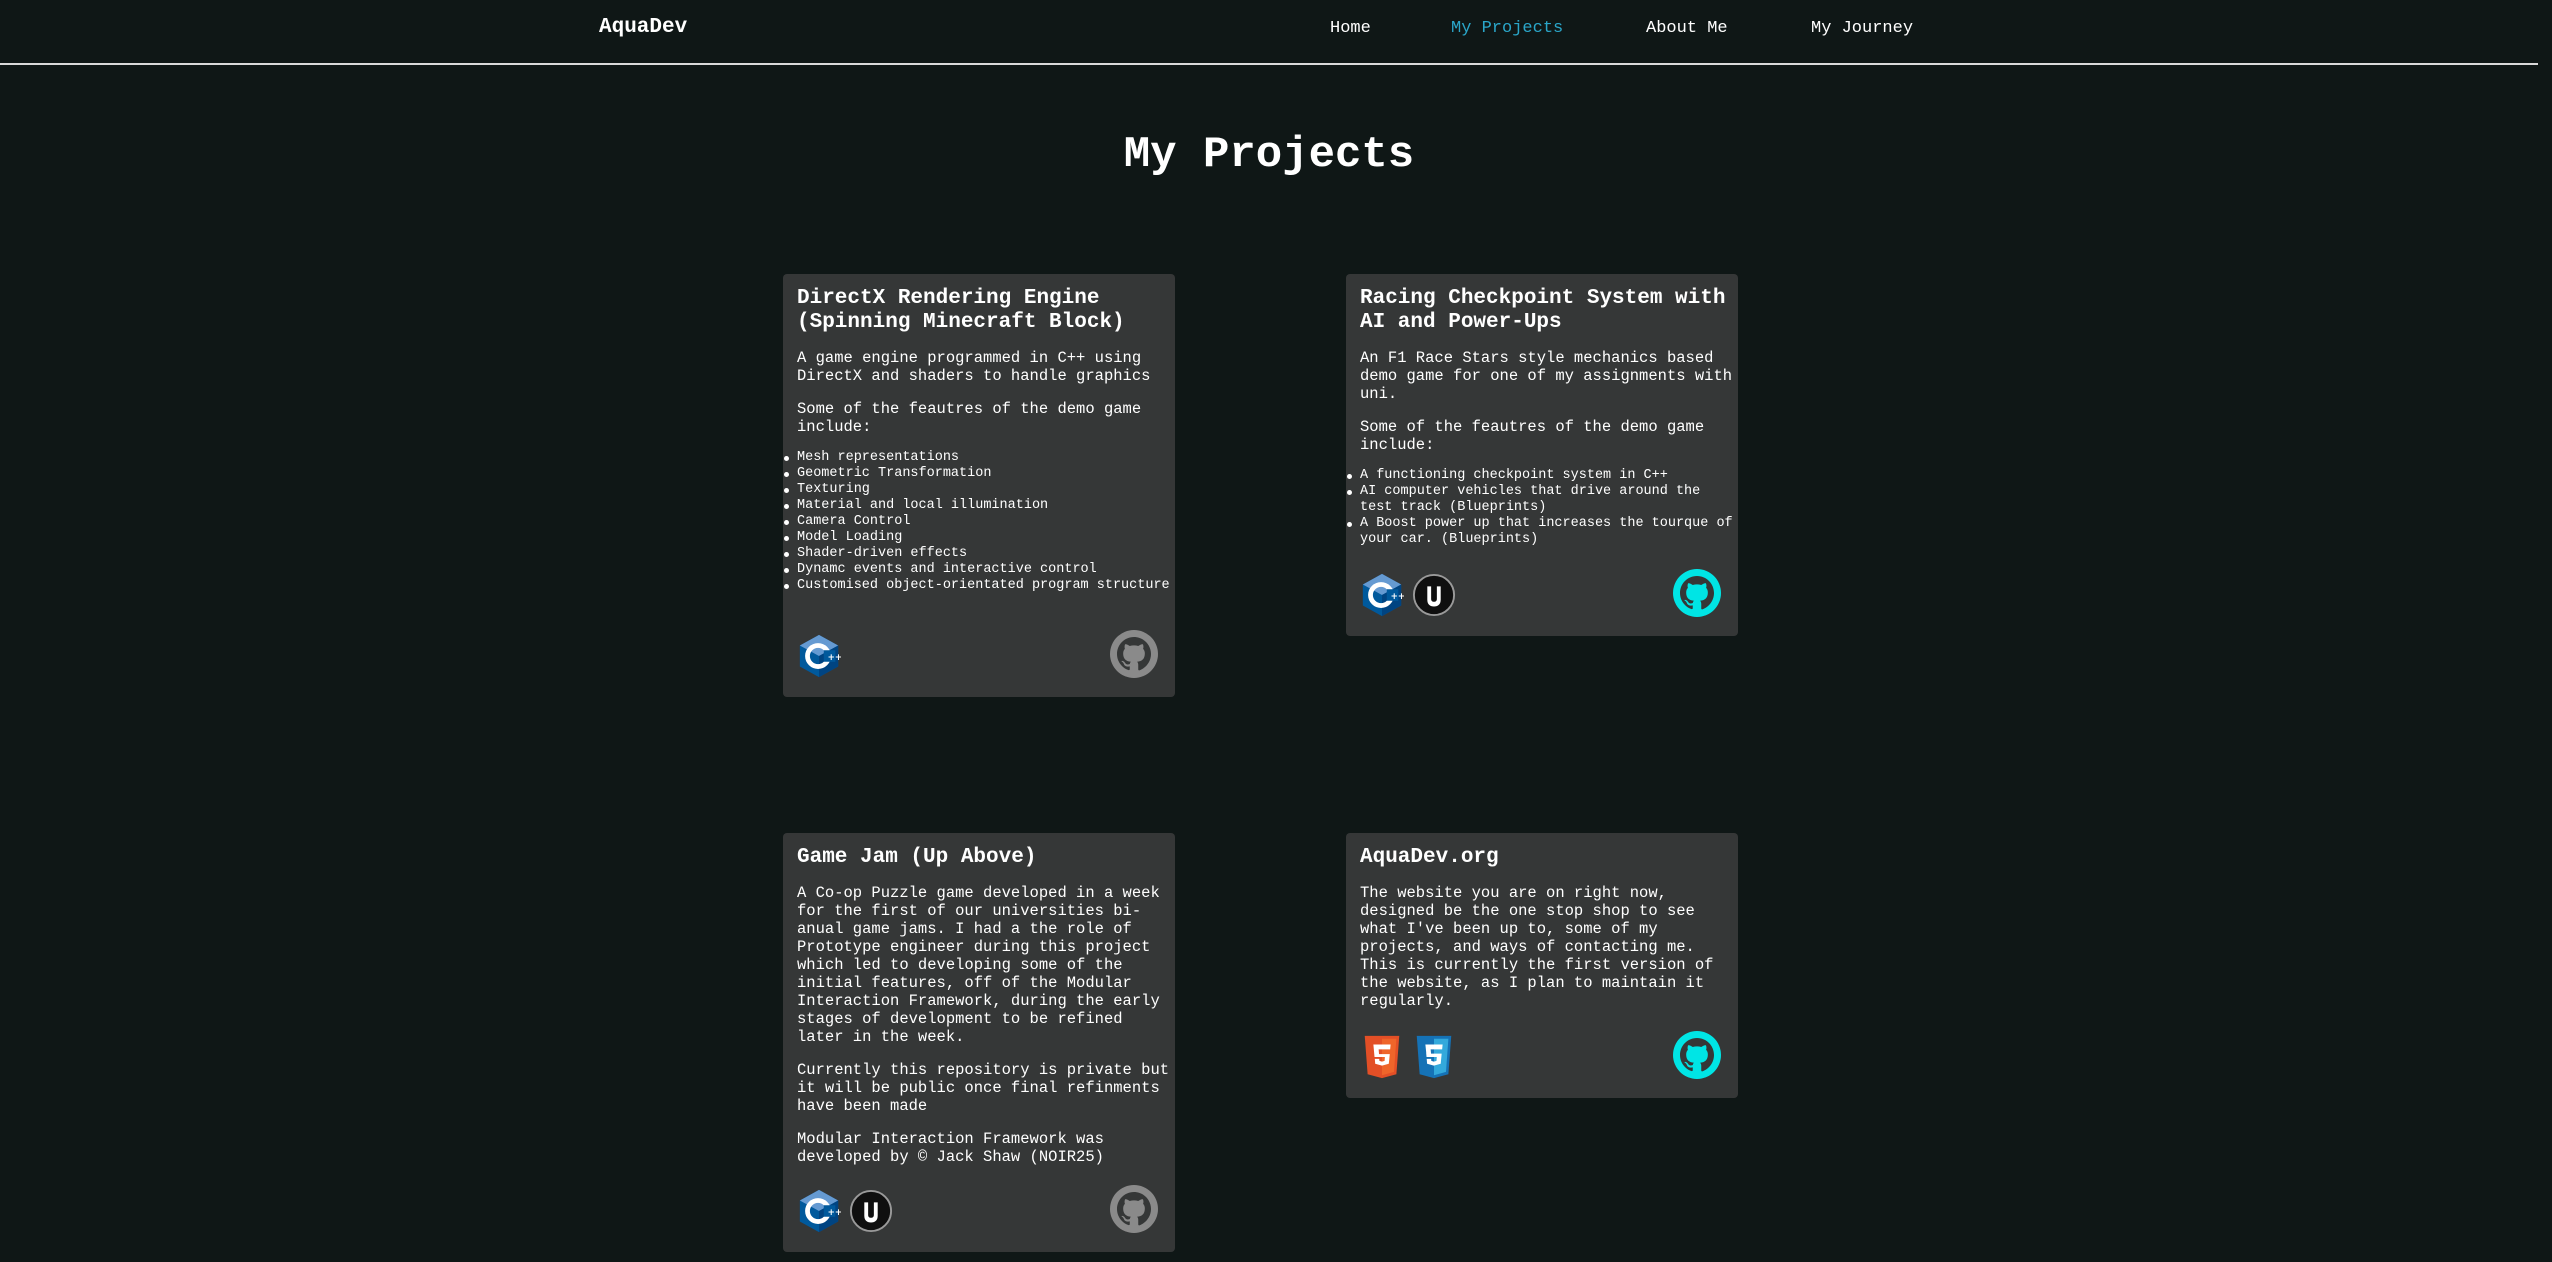 The width and height of the screenshot is (2552, 1262). Describe the element at coordinates (979, 490) in the screenshot. I see `feature-item: Texturing` at that location.